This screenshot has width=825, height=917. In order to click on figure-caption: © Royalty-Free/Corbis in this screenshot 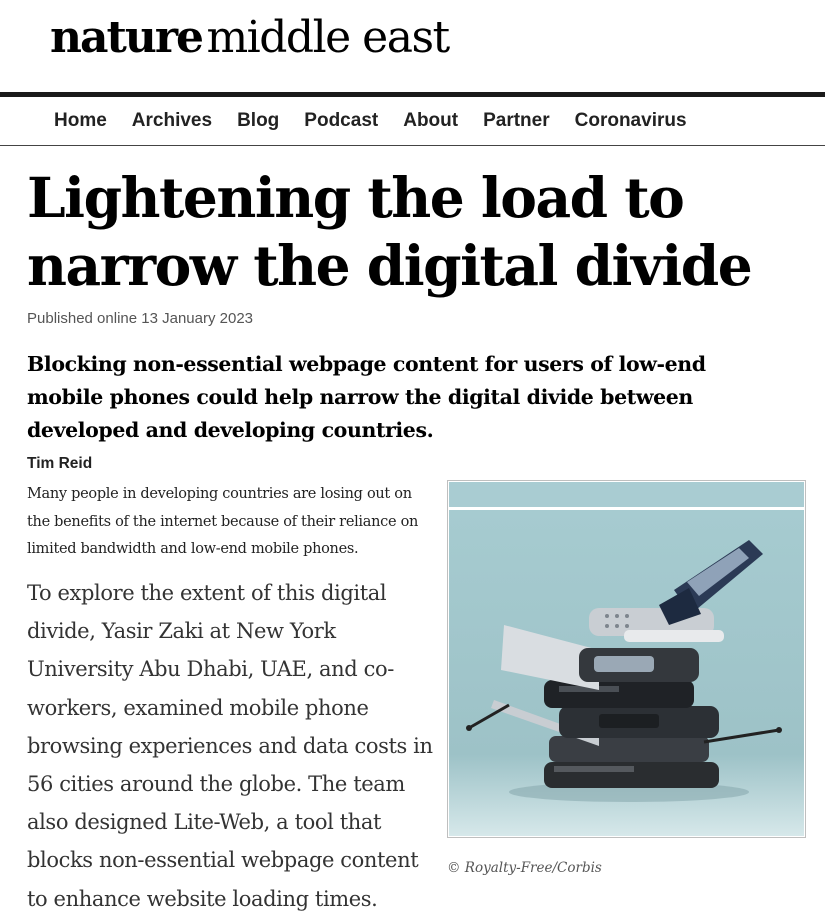, I will do `click(524, 868)`.